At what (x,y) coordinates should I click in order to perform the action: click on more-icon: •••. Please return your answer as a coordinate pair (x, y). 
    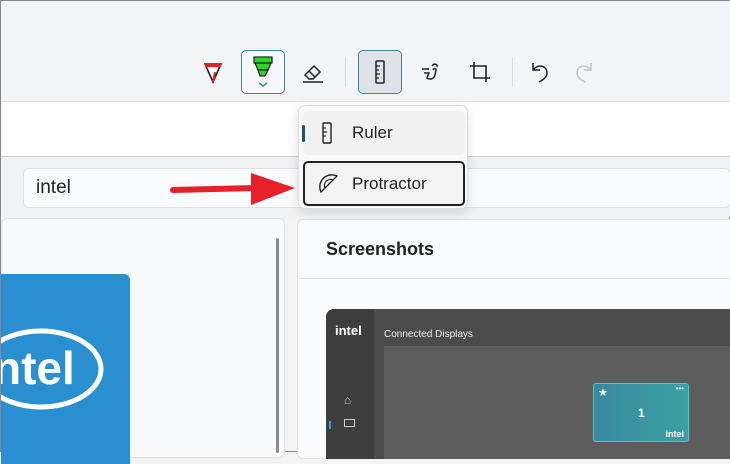
    Looking at the image, I should click on (679, 388).